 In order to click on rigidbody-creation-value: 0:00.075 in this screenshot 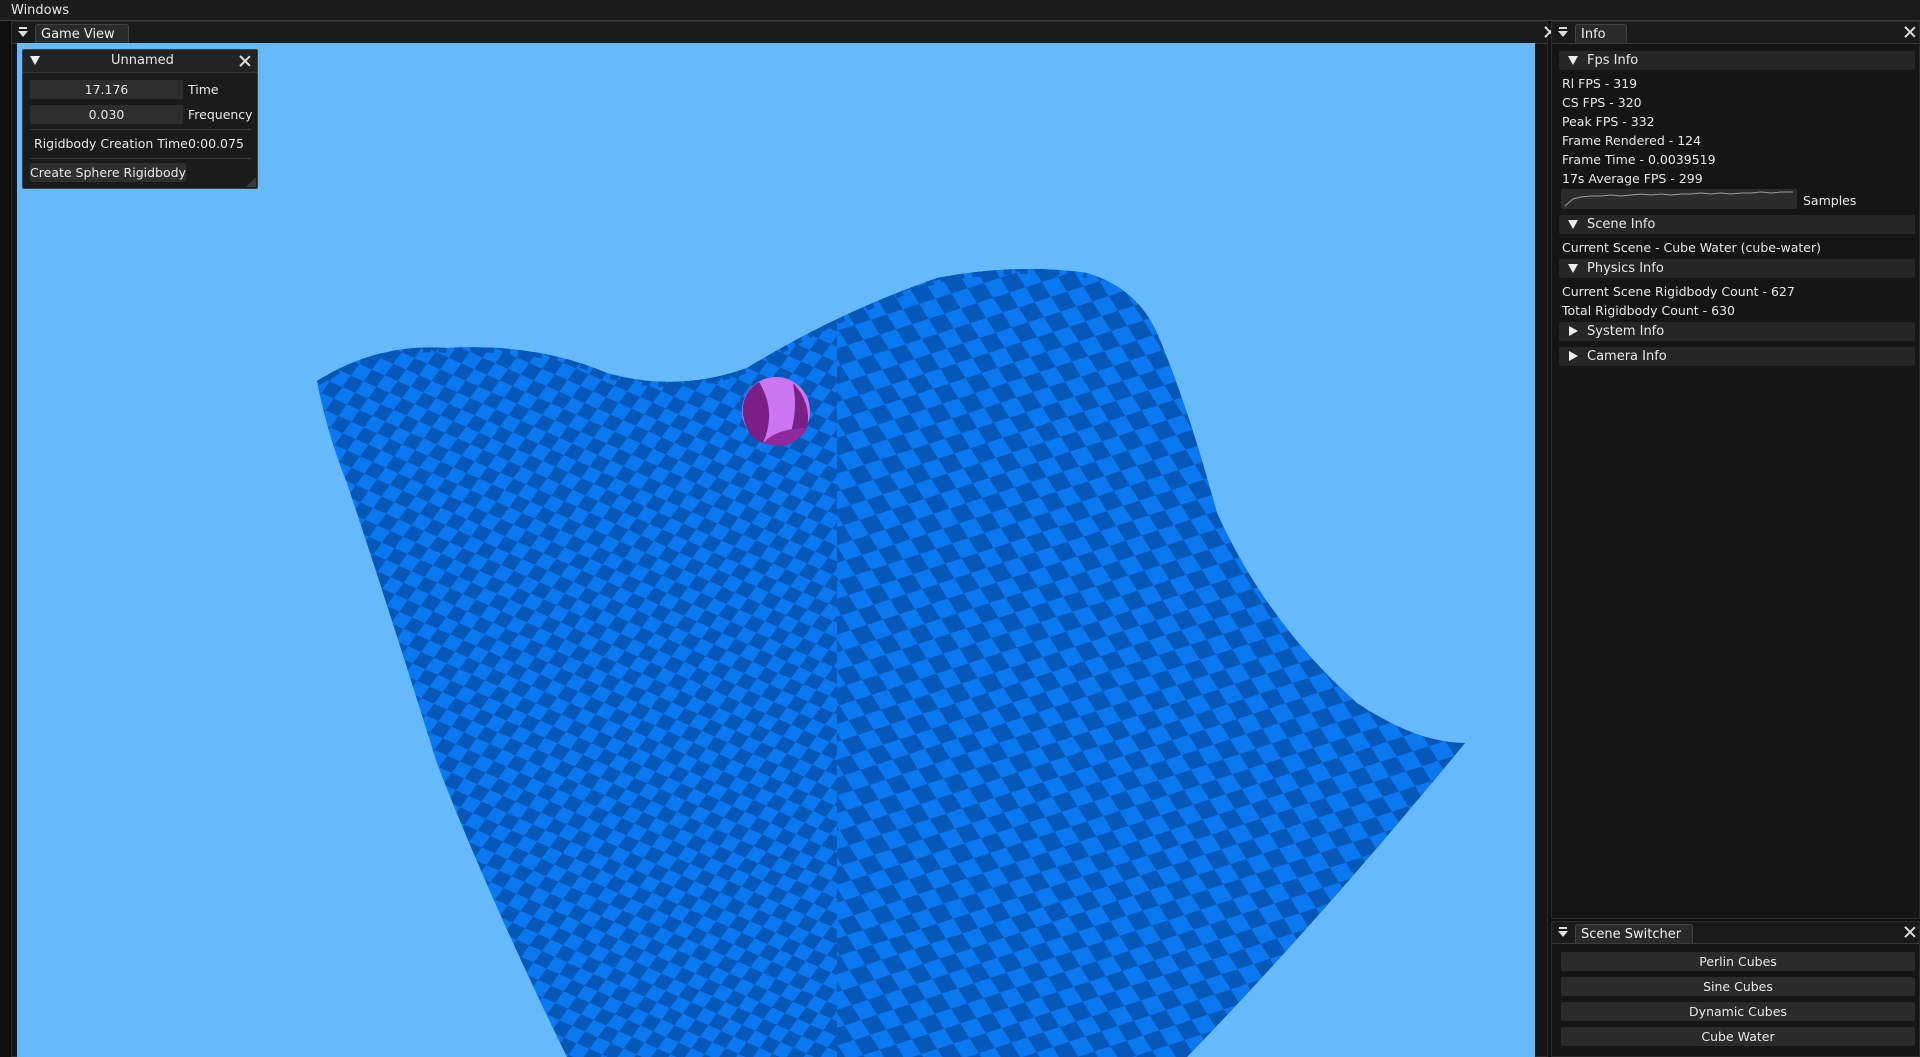, I will do `click(216, 143)`.